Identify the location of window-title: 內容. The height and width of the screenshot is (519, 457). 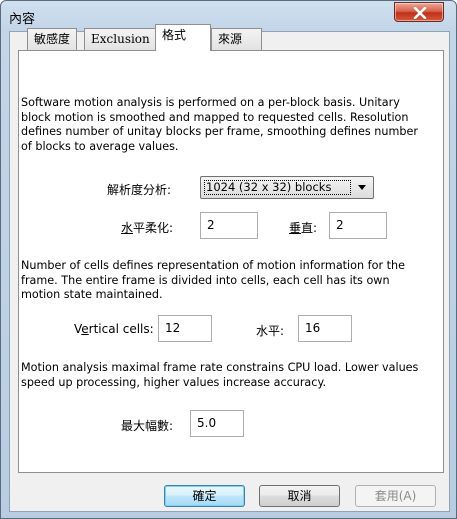
(22, 19).